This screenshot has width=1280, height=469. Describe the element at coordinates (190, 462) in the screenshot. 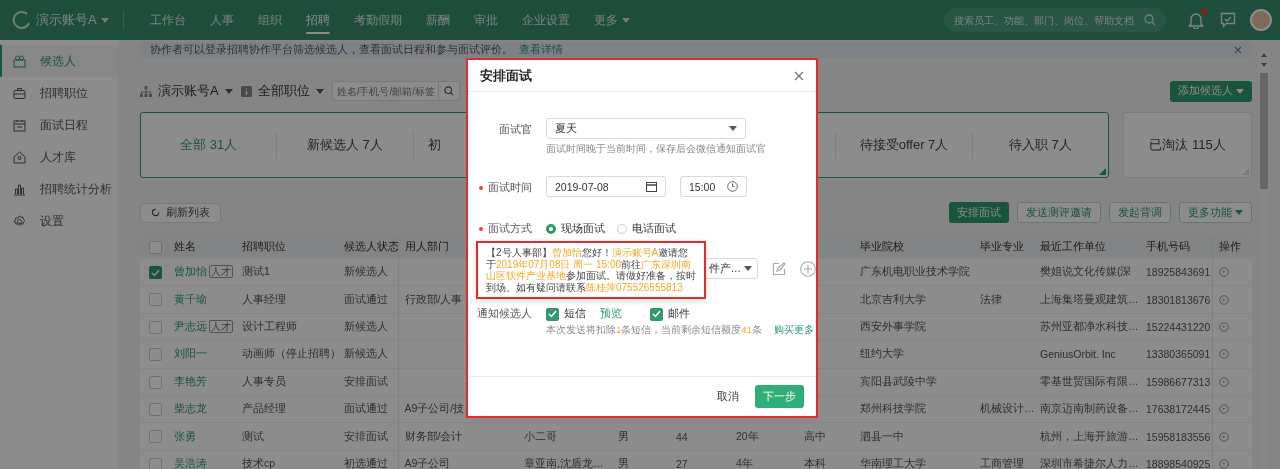

I see `candidate-name-link: 吴浩涛` at that location.